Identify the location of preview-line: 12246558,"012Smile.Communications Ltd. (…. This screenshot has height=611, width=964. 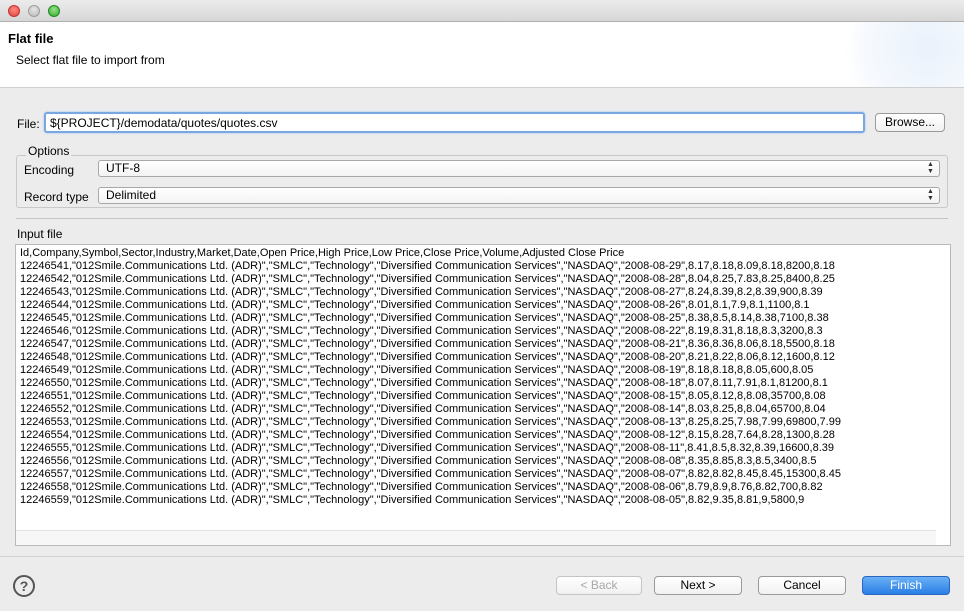
(421, 487).